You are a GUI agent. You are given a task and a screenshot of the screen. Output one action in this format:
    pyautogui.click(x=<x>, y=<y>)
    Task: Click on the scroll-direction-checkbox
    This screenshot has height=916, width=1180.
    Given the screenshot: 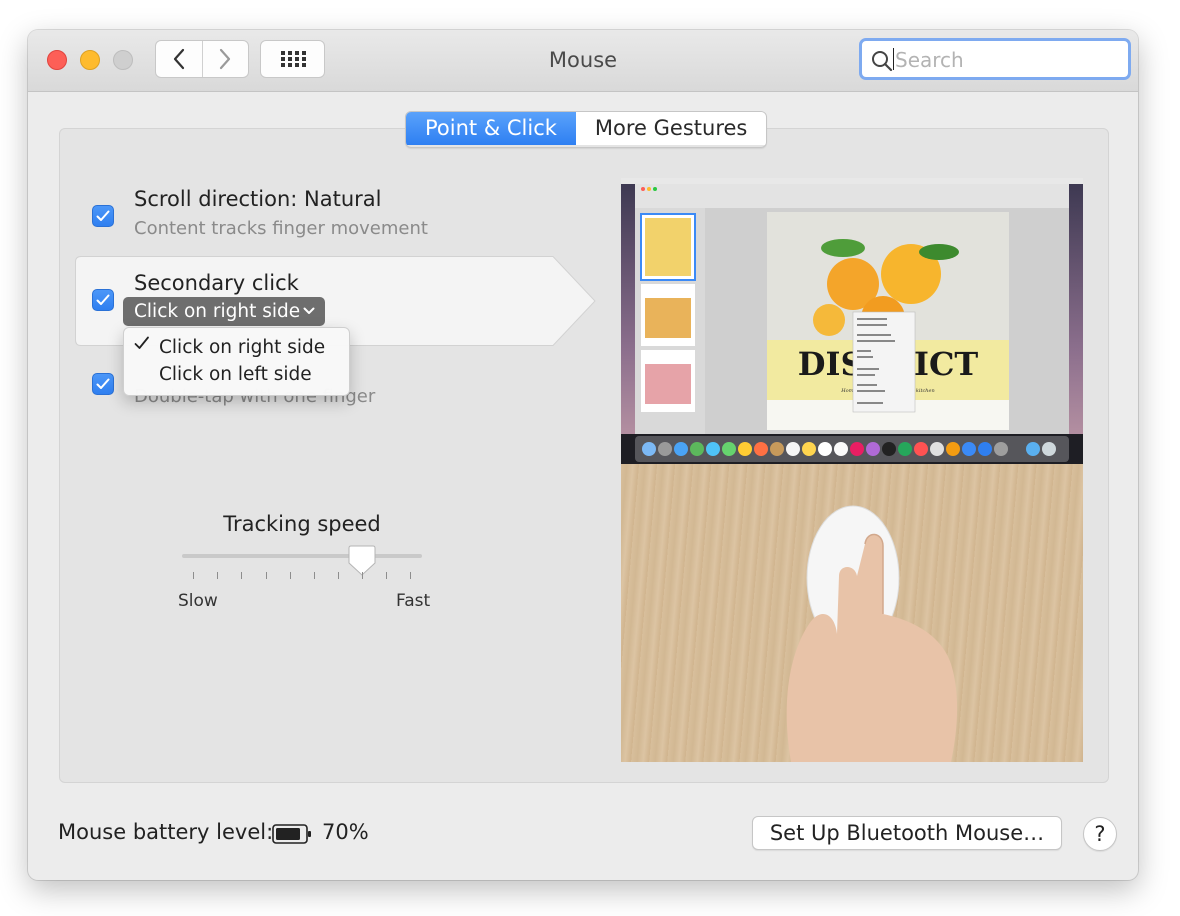 What is the action you would take?
    pyautogui.click(x=103, y=216)
    